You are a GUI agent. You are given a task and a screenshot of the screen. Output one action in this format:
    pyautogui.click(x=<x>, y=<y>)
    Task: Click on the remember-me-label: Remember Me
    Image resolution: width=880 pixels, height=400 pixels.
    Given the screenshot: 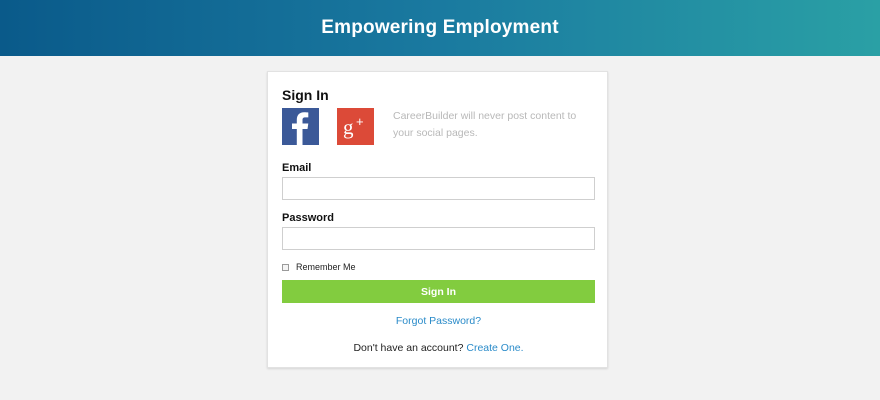 What is the action you would take?
    pyautogui.click(x=326, y=267)
    